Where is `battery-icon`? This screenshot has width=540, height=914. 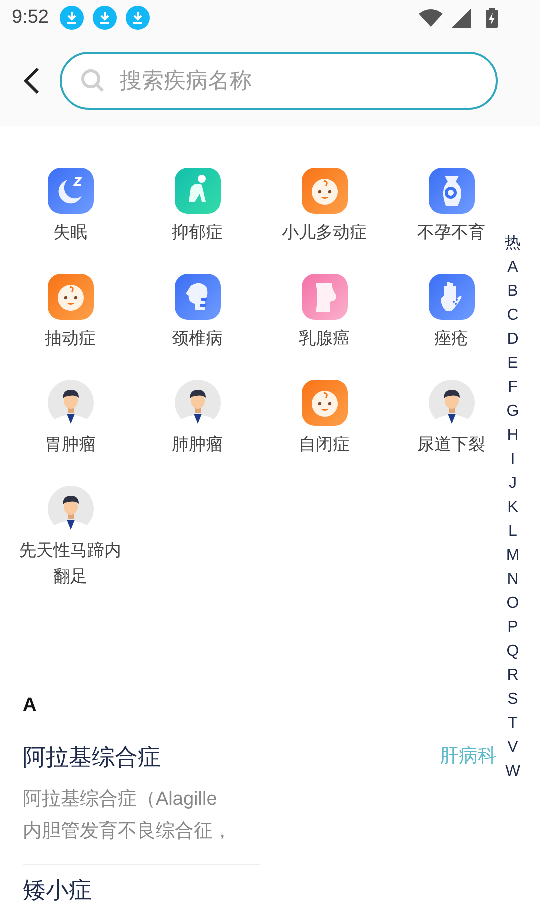
battery-icon is located at coordinates (492, 18).